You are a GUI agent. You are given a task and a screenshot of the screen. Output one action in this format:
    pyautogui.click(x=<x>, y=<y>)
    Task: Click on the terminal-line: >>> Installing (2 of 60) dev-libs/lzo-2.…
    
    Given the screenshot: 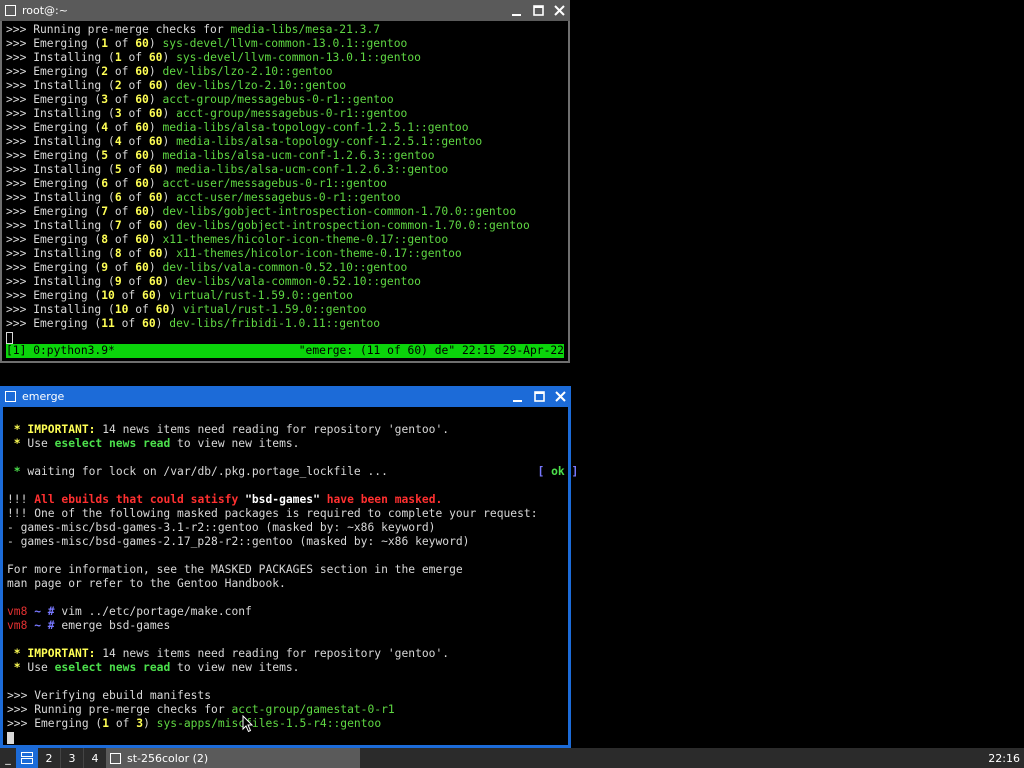 What is the action you would take?
    pyautogui.click(x=285, y=86)
    